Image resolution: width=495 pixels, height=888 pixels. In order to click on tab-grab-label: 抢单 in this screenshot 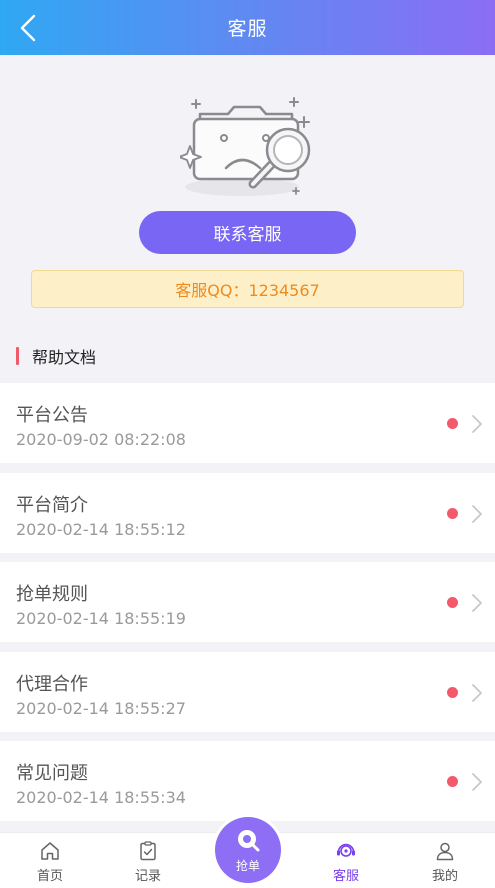, I will do `click(247, 865)`.